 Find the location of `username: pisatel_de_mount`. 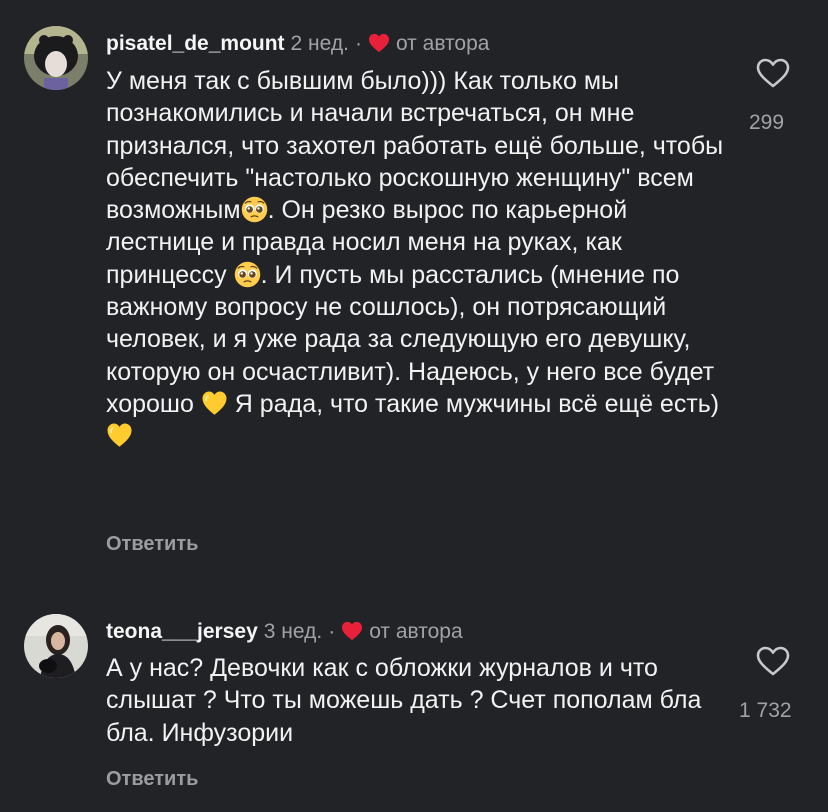

username: pisatel_de_mount is located at coordinates (195, 43).